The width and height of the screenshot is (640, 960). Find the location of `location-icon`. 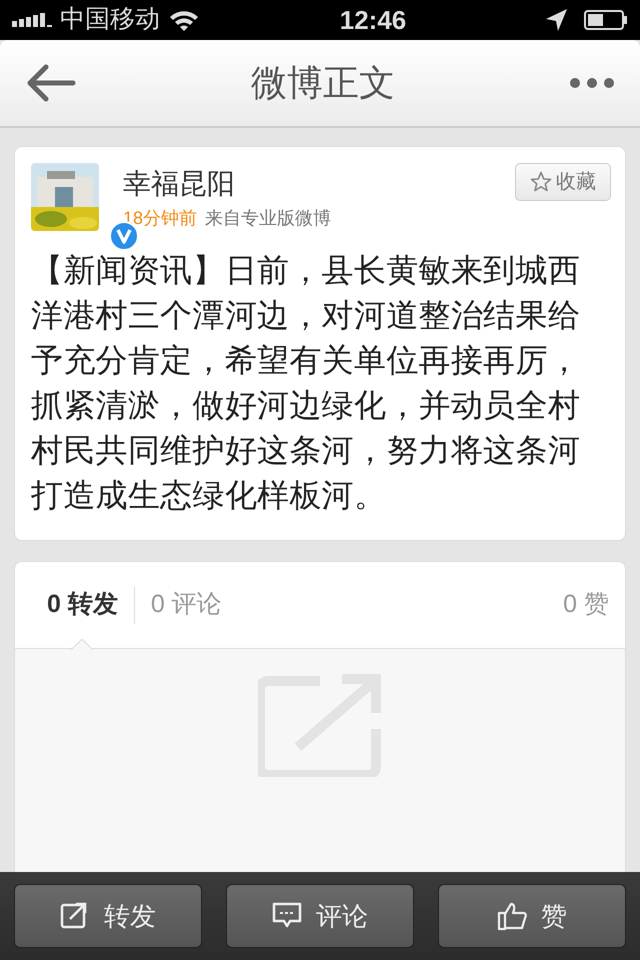

location-icon is located at coordinates (557, 20).